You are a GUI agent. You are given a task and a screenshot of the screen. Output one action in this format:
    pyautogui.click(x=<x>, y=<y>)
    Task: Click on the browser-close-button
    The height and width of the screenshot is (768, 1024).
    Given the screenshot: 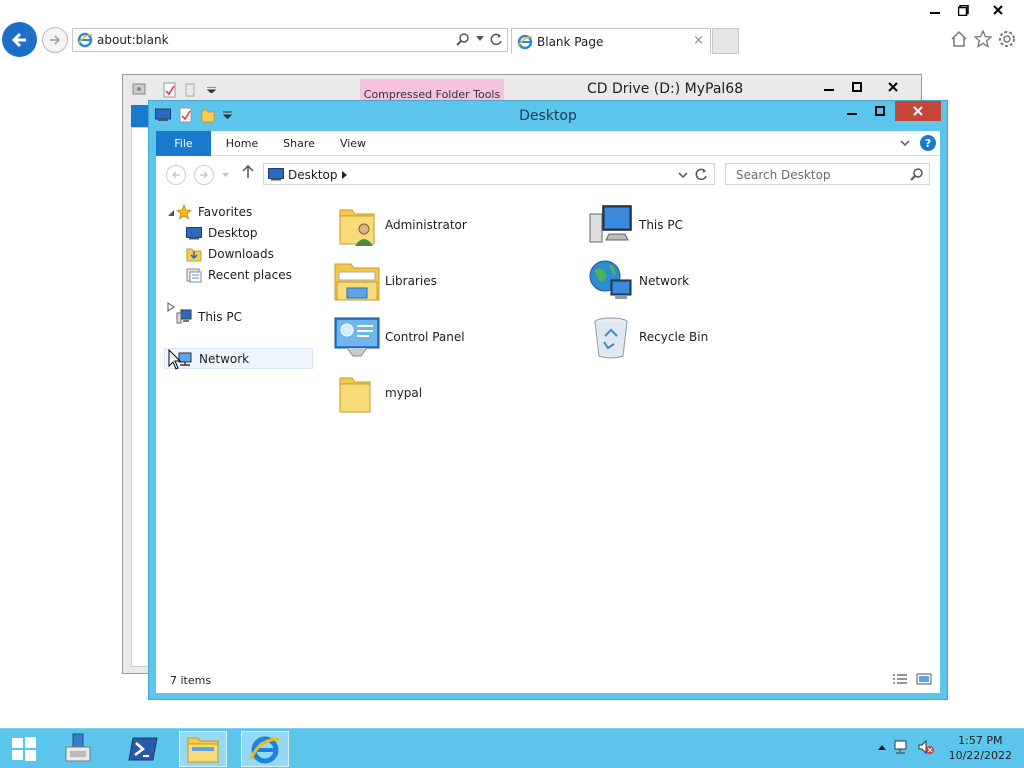 What is the action you would take?
    pyautogui.click(x=998, y=10)
    